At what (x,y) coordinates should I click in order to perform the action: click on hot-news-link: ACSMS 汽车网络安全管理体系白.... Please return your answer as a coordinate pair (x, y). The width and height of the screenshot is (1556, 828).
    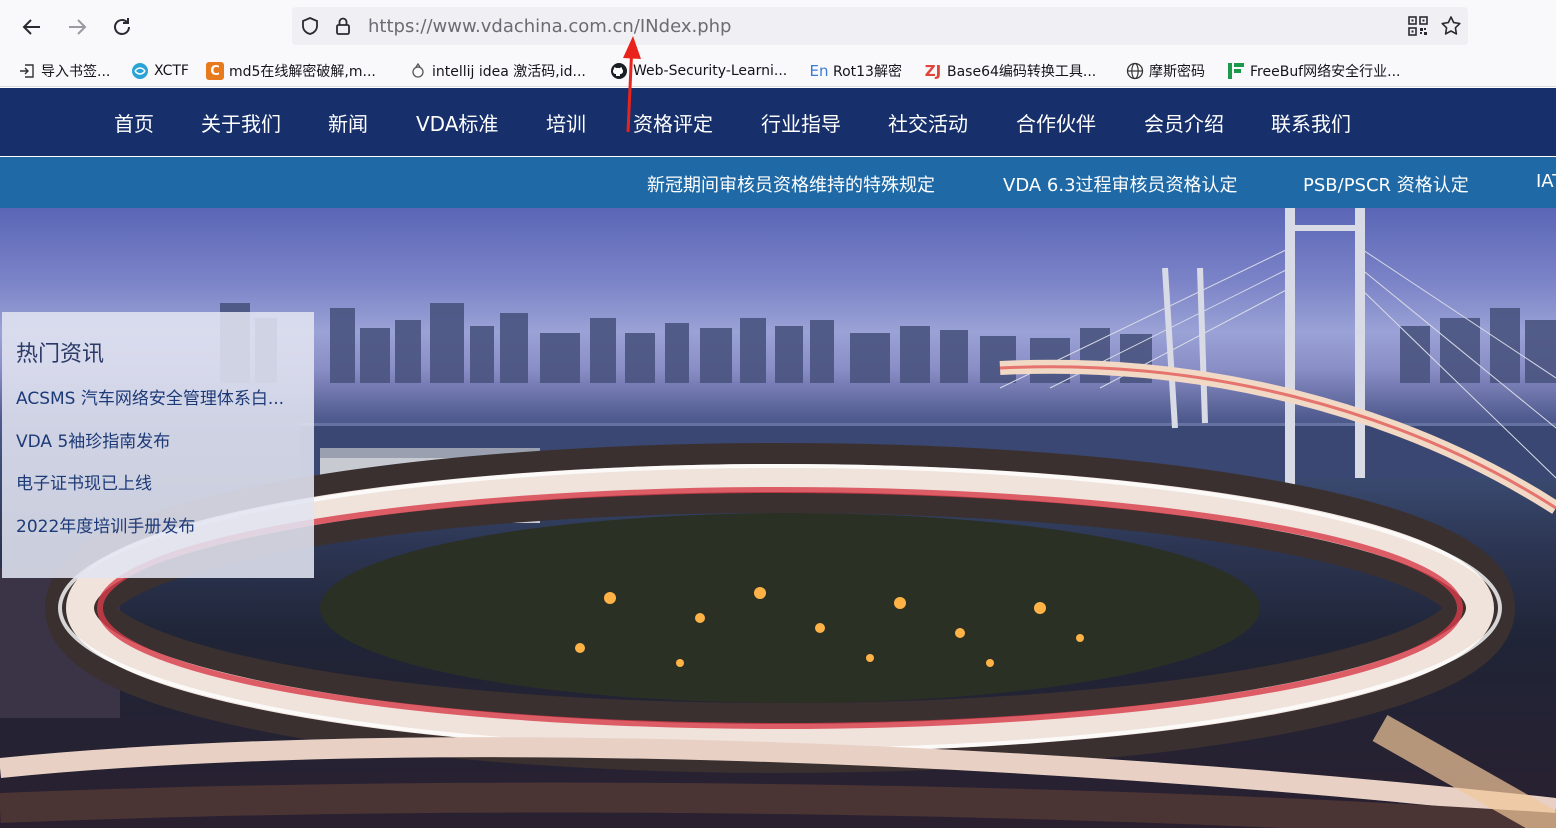
    Looking at the image, I should click on (157, 396).